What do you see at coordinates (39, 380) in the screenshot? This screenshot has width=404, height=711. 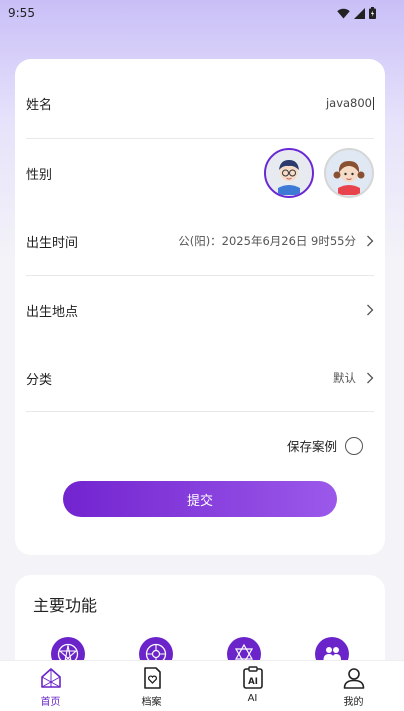 I see `category-label: 分类` at bounding box center [39, 380].